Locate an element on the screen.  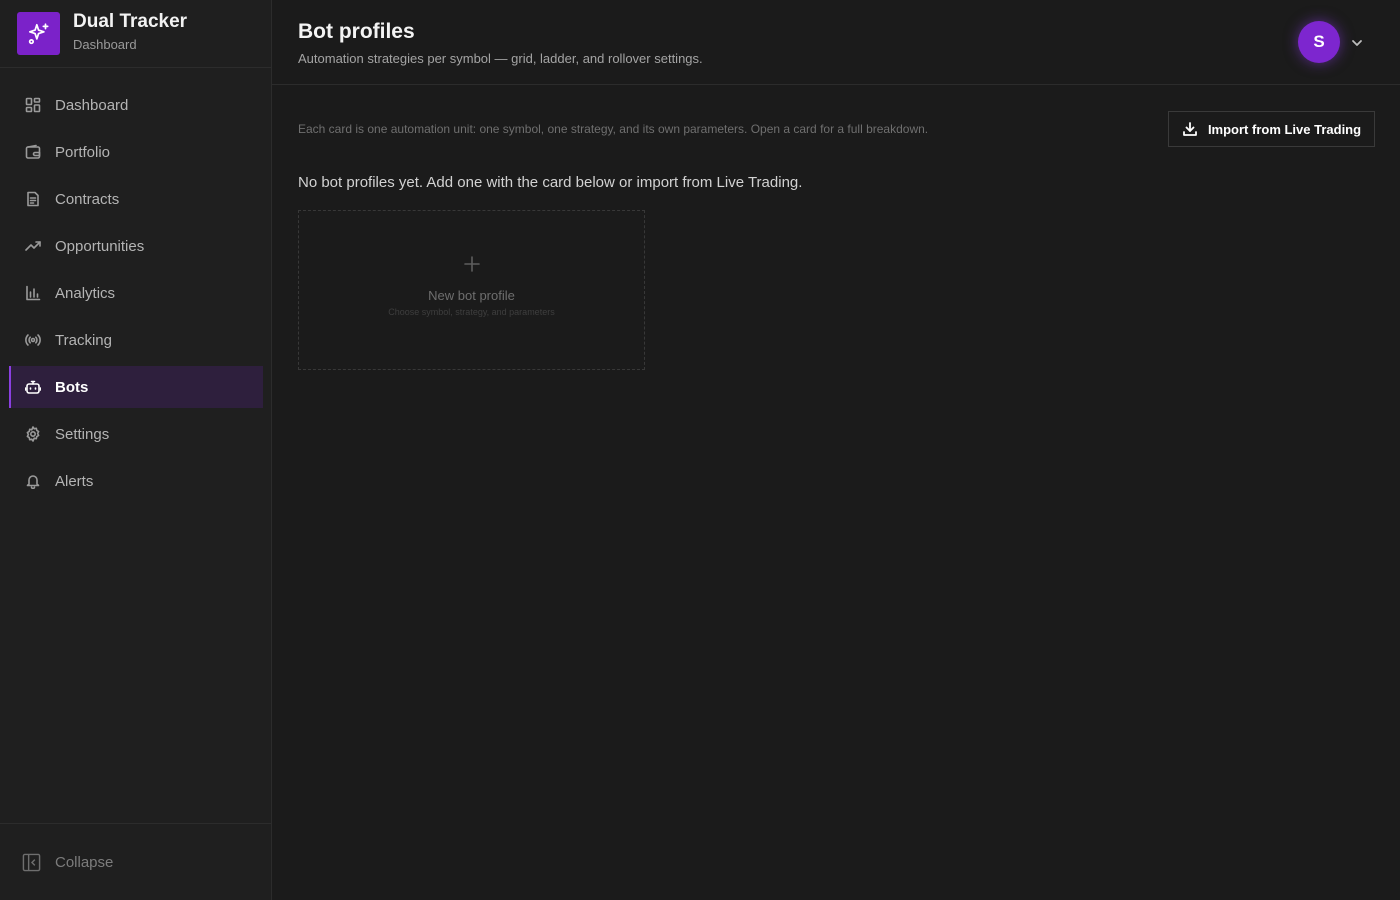
sidebar-item-label: Dashboard is located at coordinates (92, 105).